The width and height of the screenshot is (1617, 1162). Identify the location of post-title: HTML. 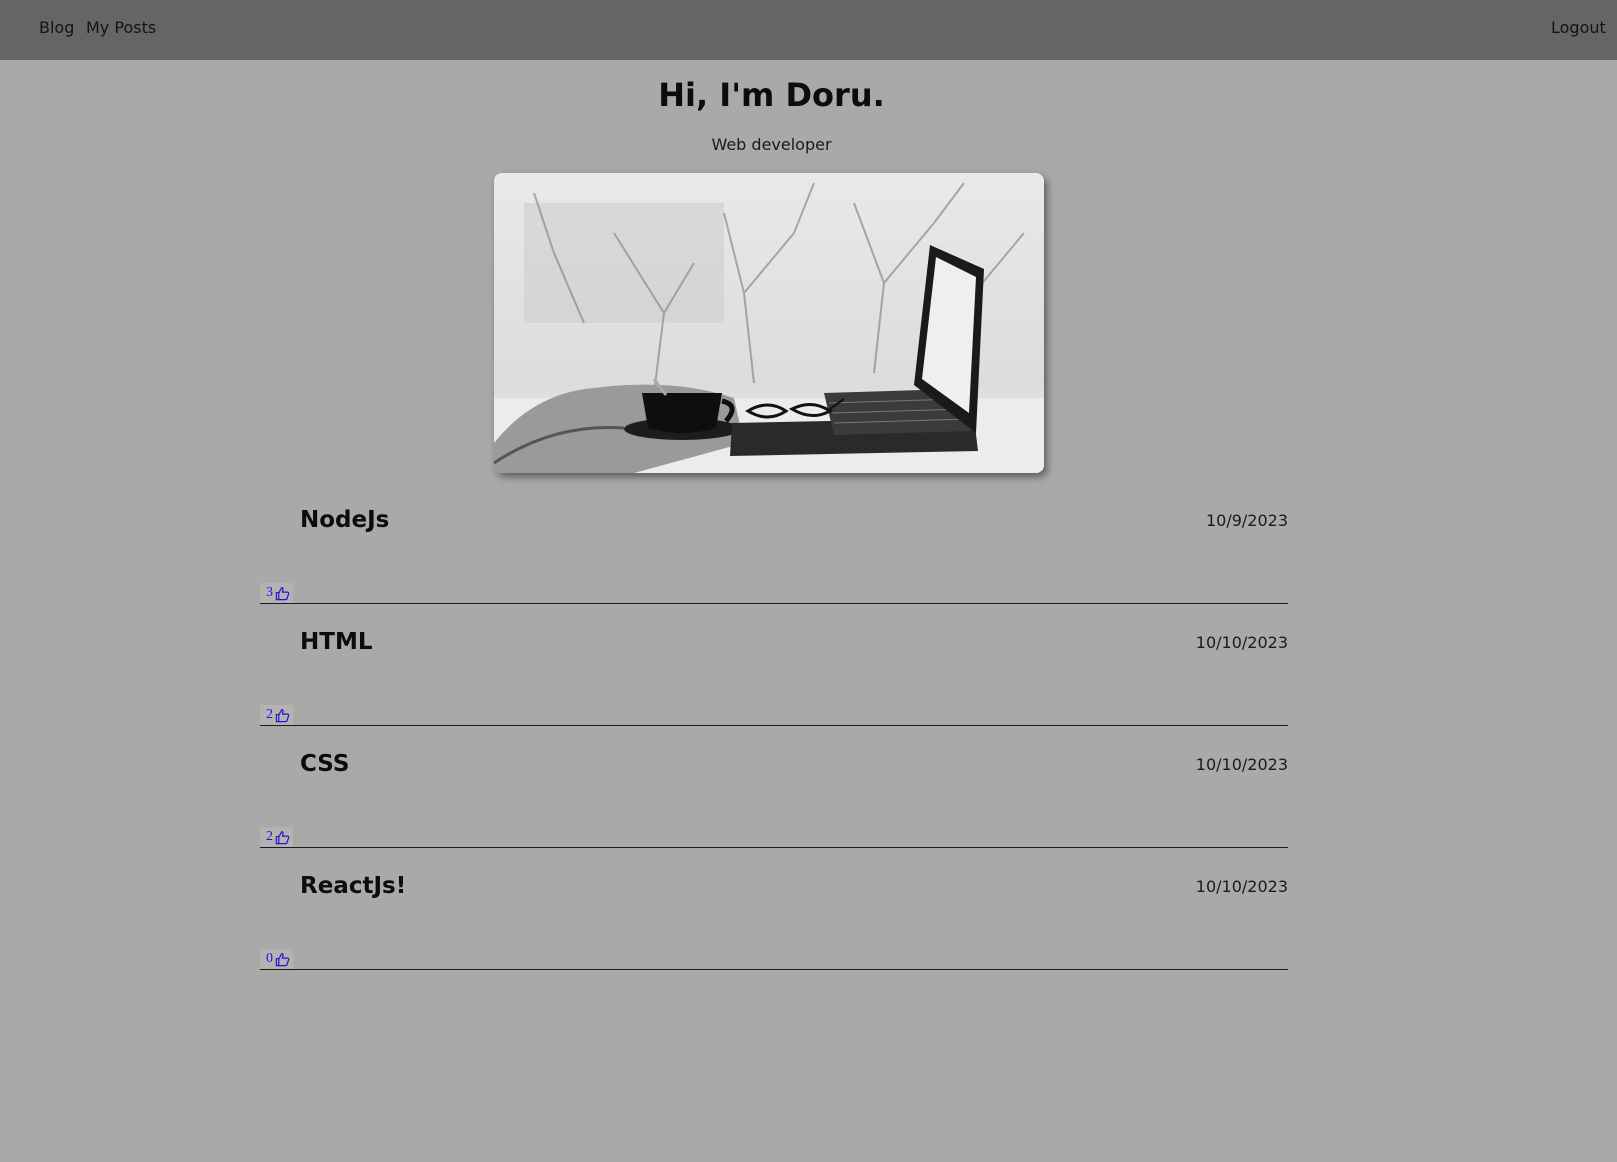
(336, 642).